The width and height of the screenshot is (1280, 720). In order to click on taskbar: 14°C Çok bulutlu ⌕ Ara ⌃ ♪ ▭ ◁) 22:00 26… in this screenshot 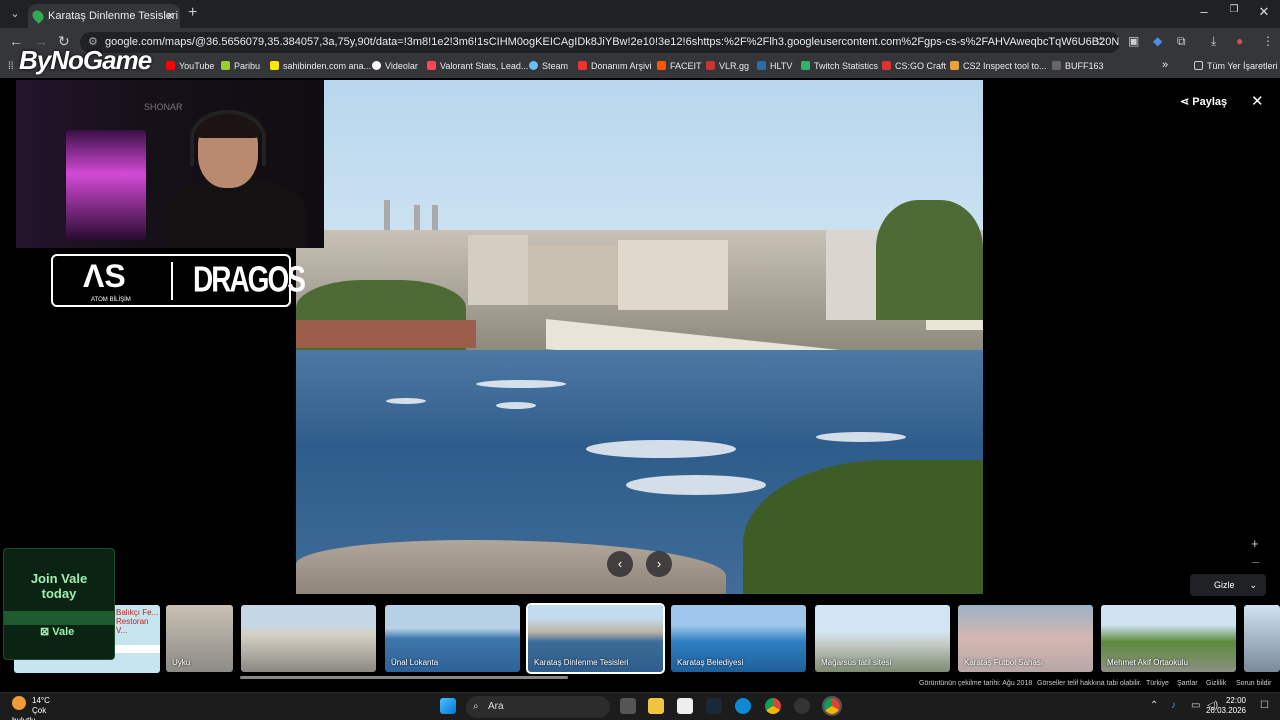, I will do `click(640, 706)`.